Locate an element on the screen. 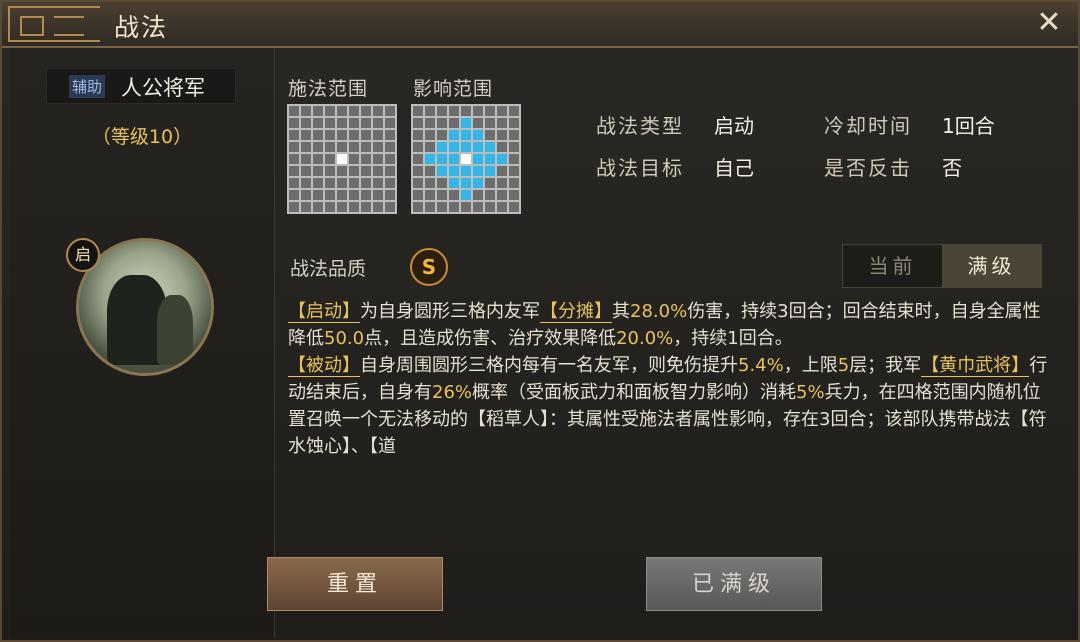  effect-range-label: 影响范围 is located at coordinates (453, 89).